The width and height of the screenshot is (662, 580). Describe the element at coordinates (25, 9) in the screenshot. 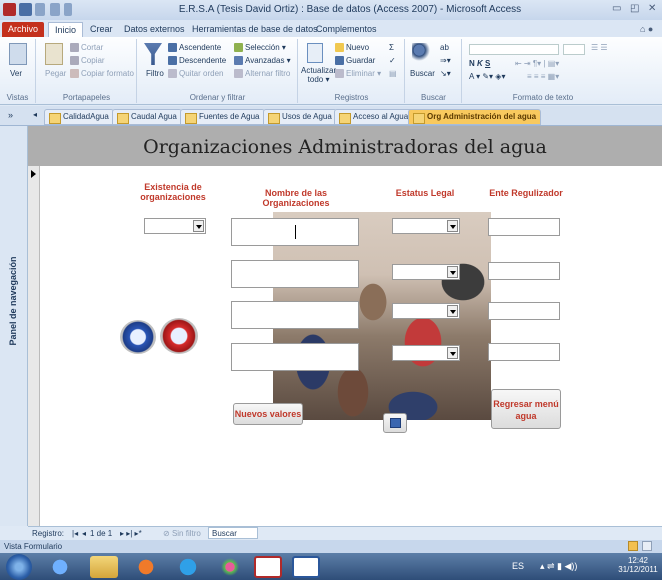

I see `save-icon` at that location.